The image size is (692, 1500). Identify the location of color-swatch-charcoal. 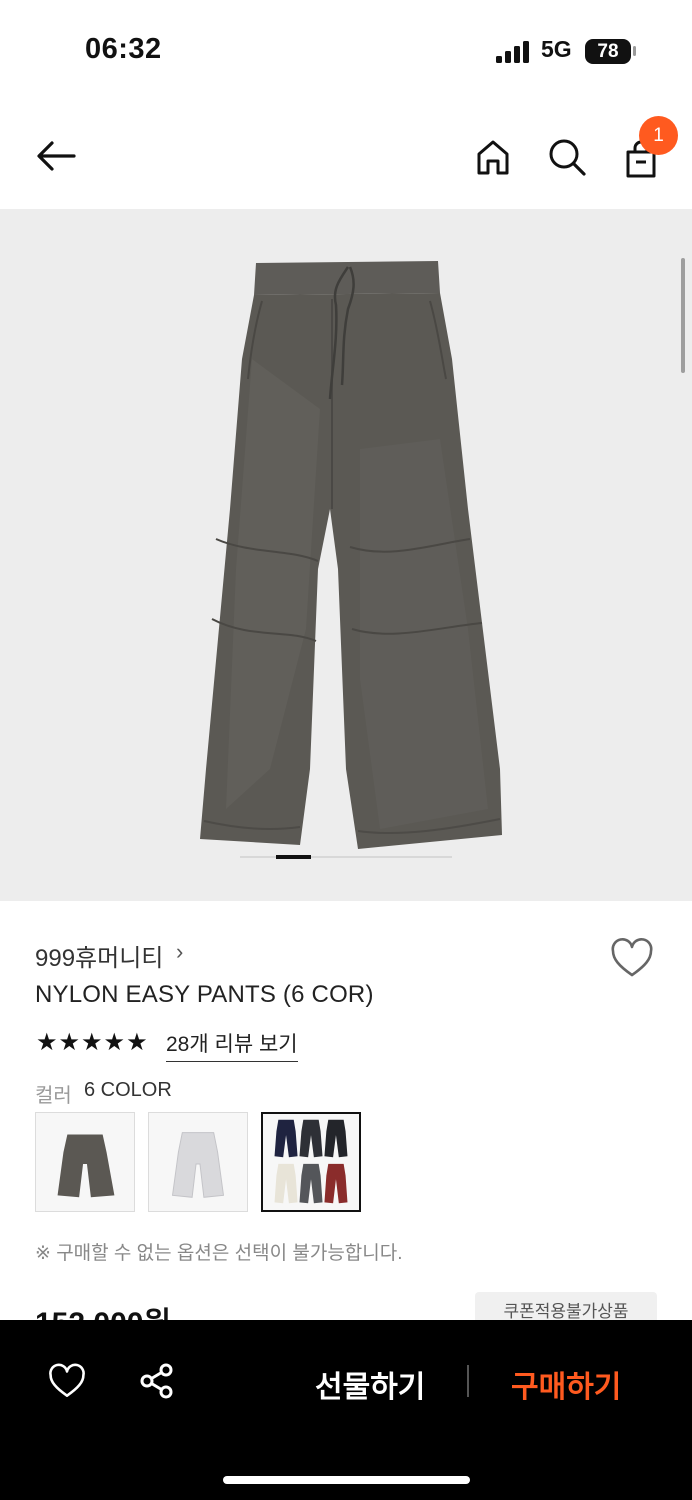
(85, 1162).